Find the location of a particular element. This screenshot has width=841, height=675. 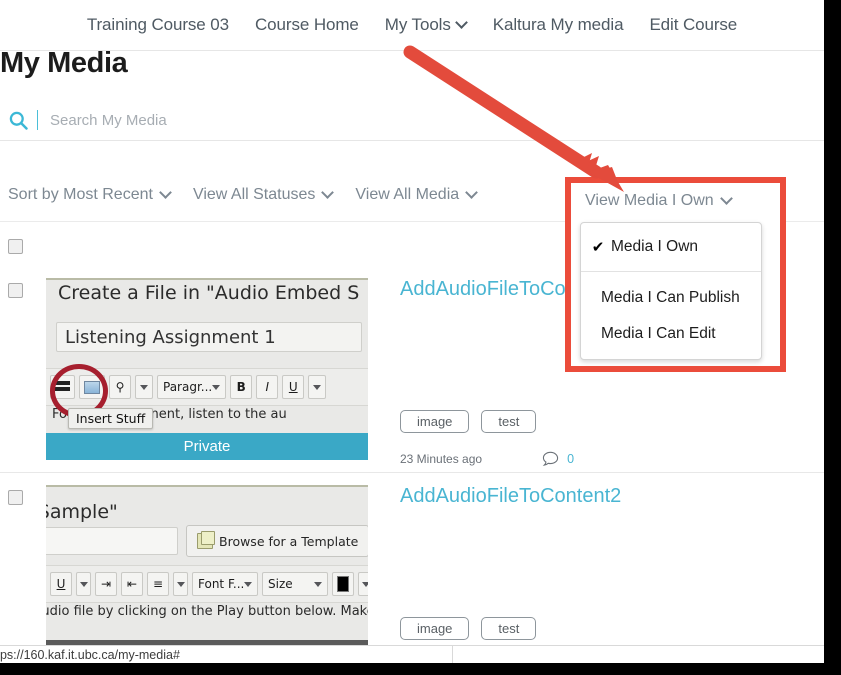

search-bar is located at coordinates (412, 120).